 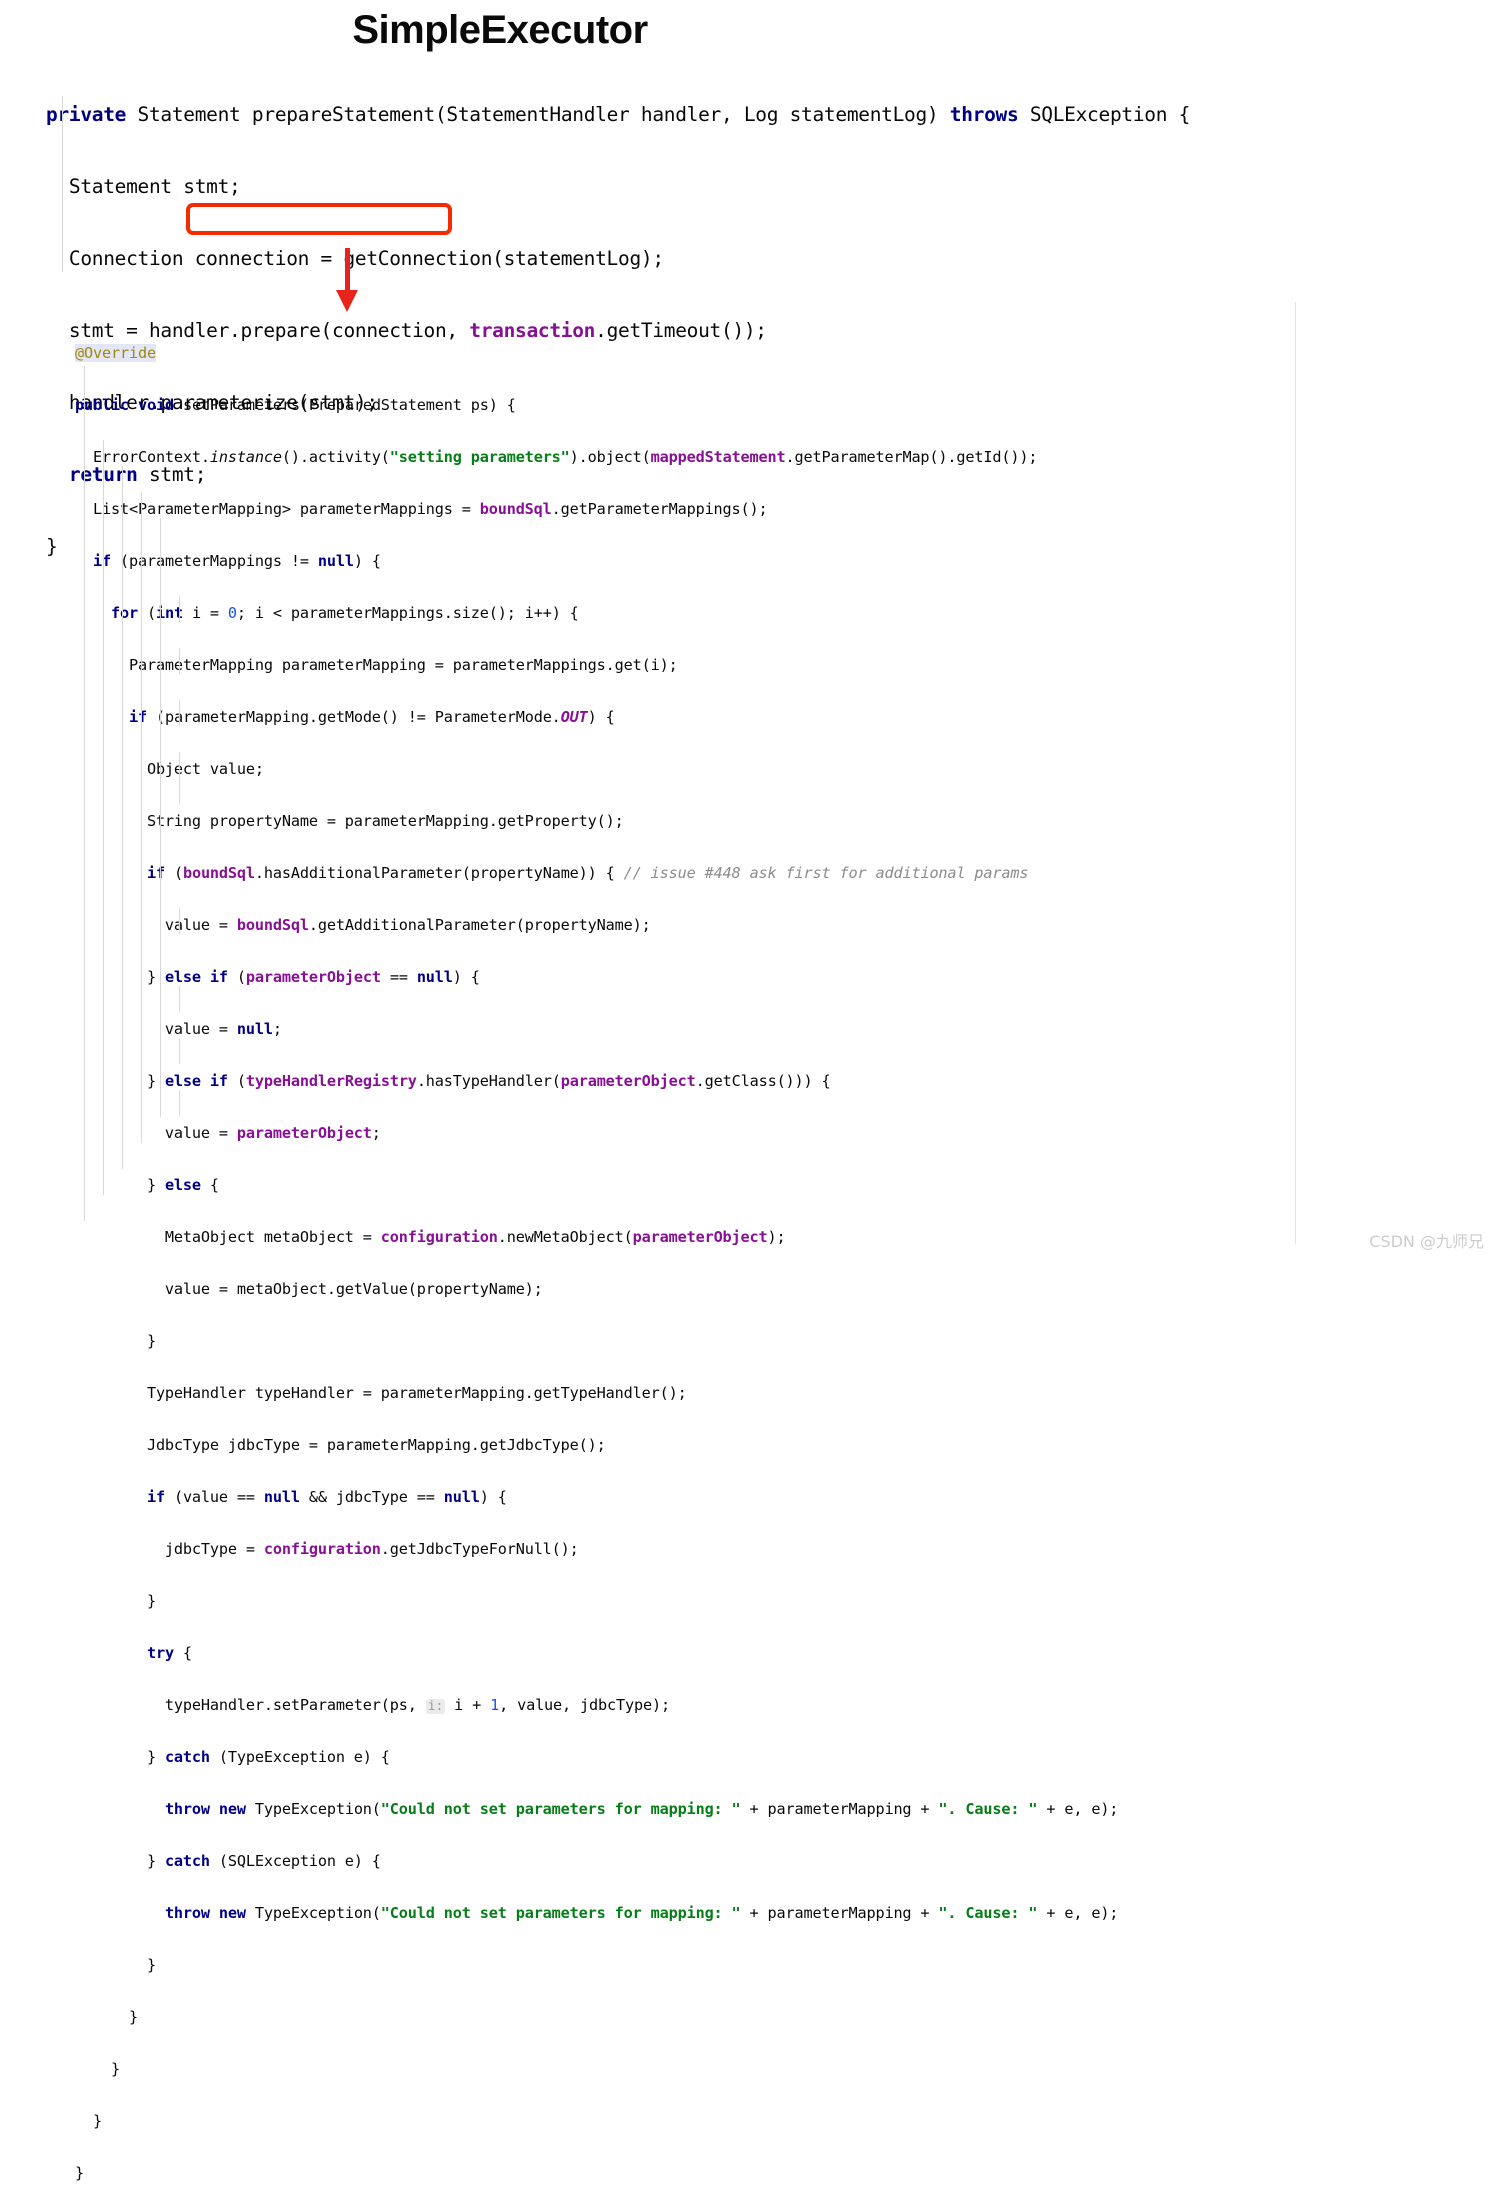 What do you see at coordinates (237, 561) in the screenshot?
I see `code-line: if (parameterMappings != null) {` at bounding box center [237, 561].